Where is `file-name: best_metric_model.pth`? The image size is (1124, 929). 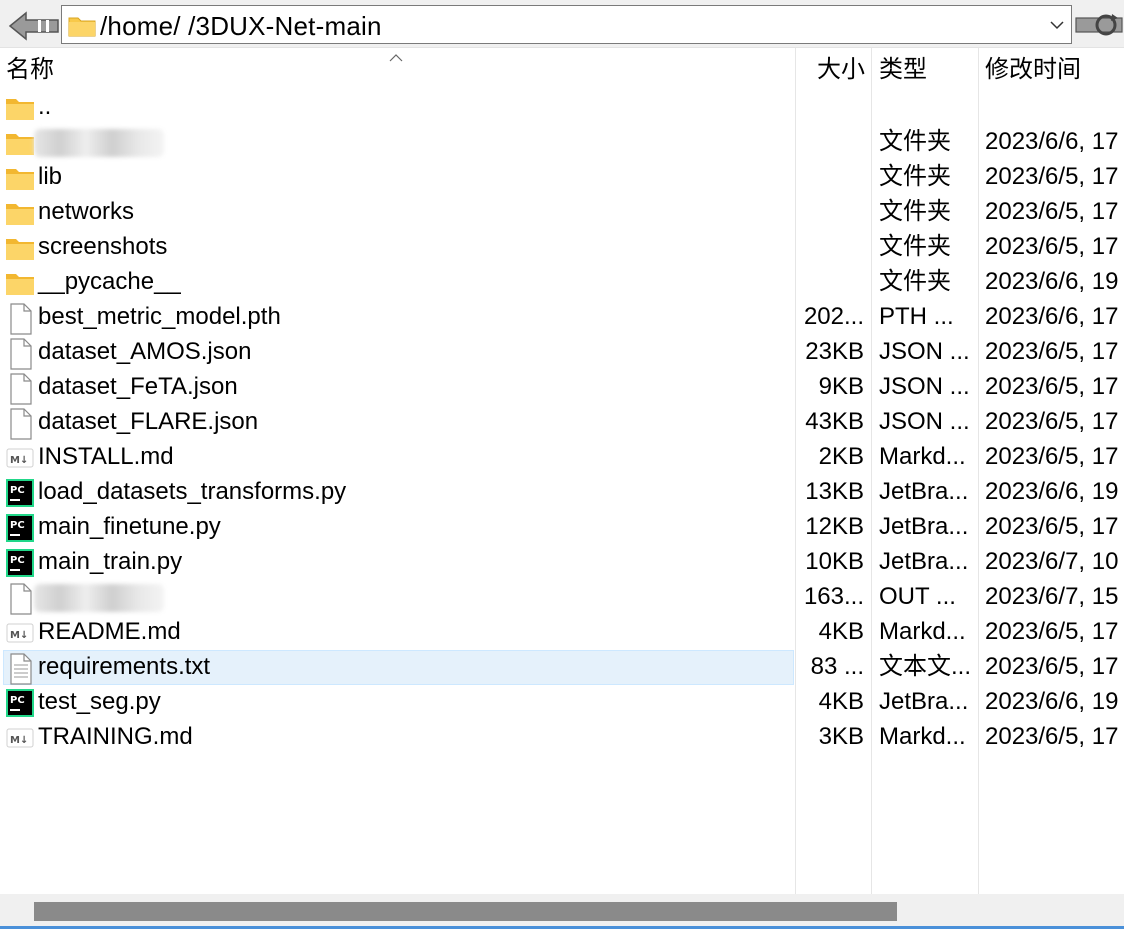
file-name: best_metric_model.pth is located at coordinates (159, 316).